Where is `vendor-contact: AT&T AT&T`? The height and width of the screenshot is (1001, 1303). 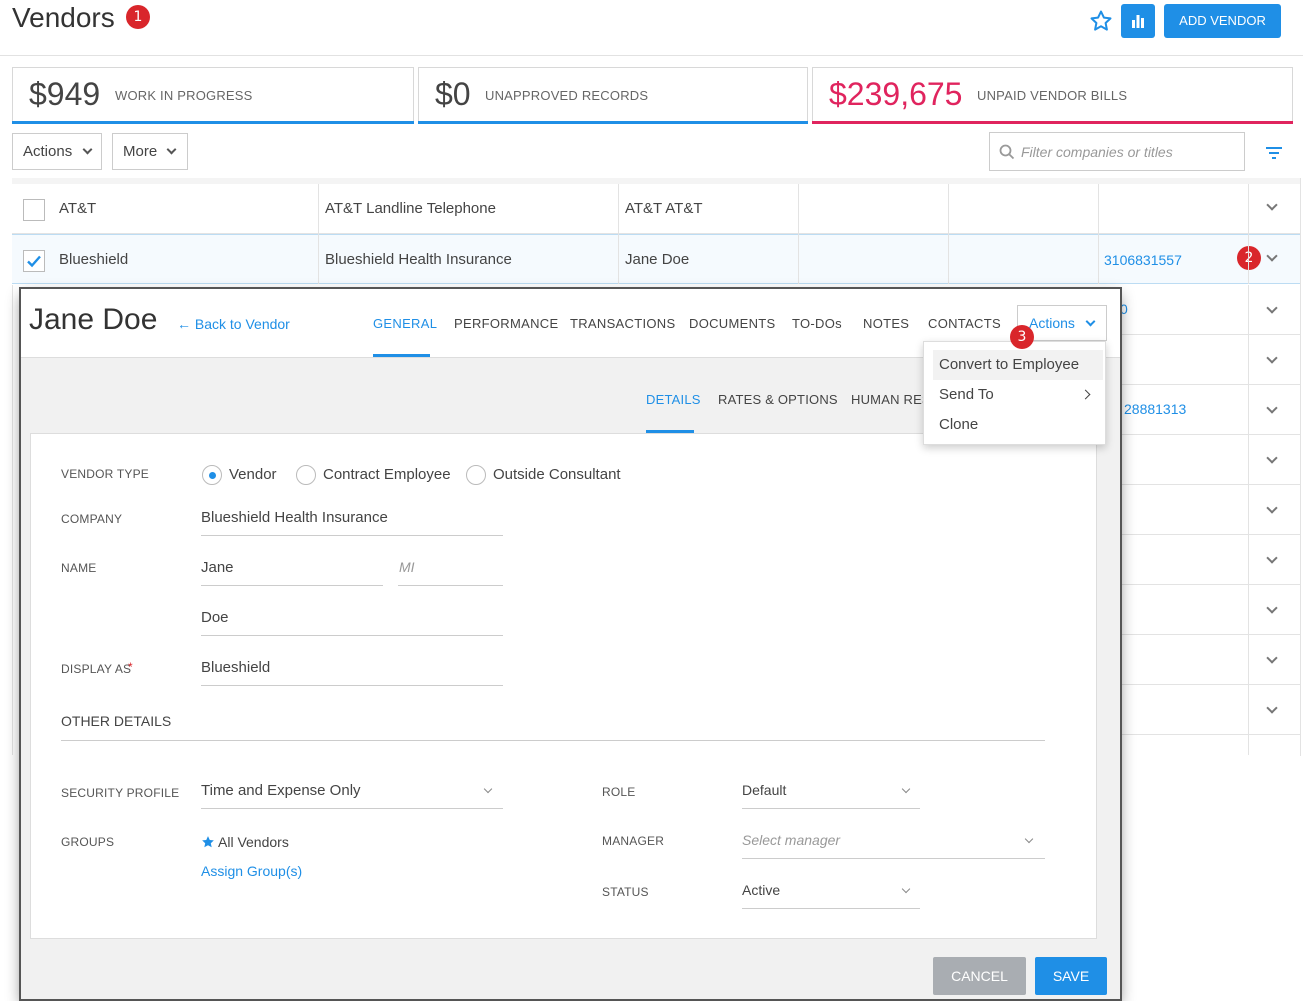
vendor-contact: AT&T AT&T is located at coordinates (664, 208).